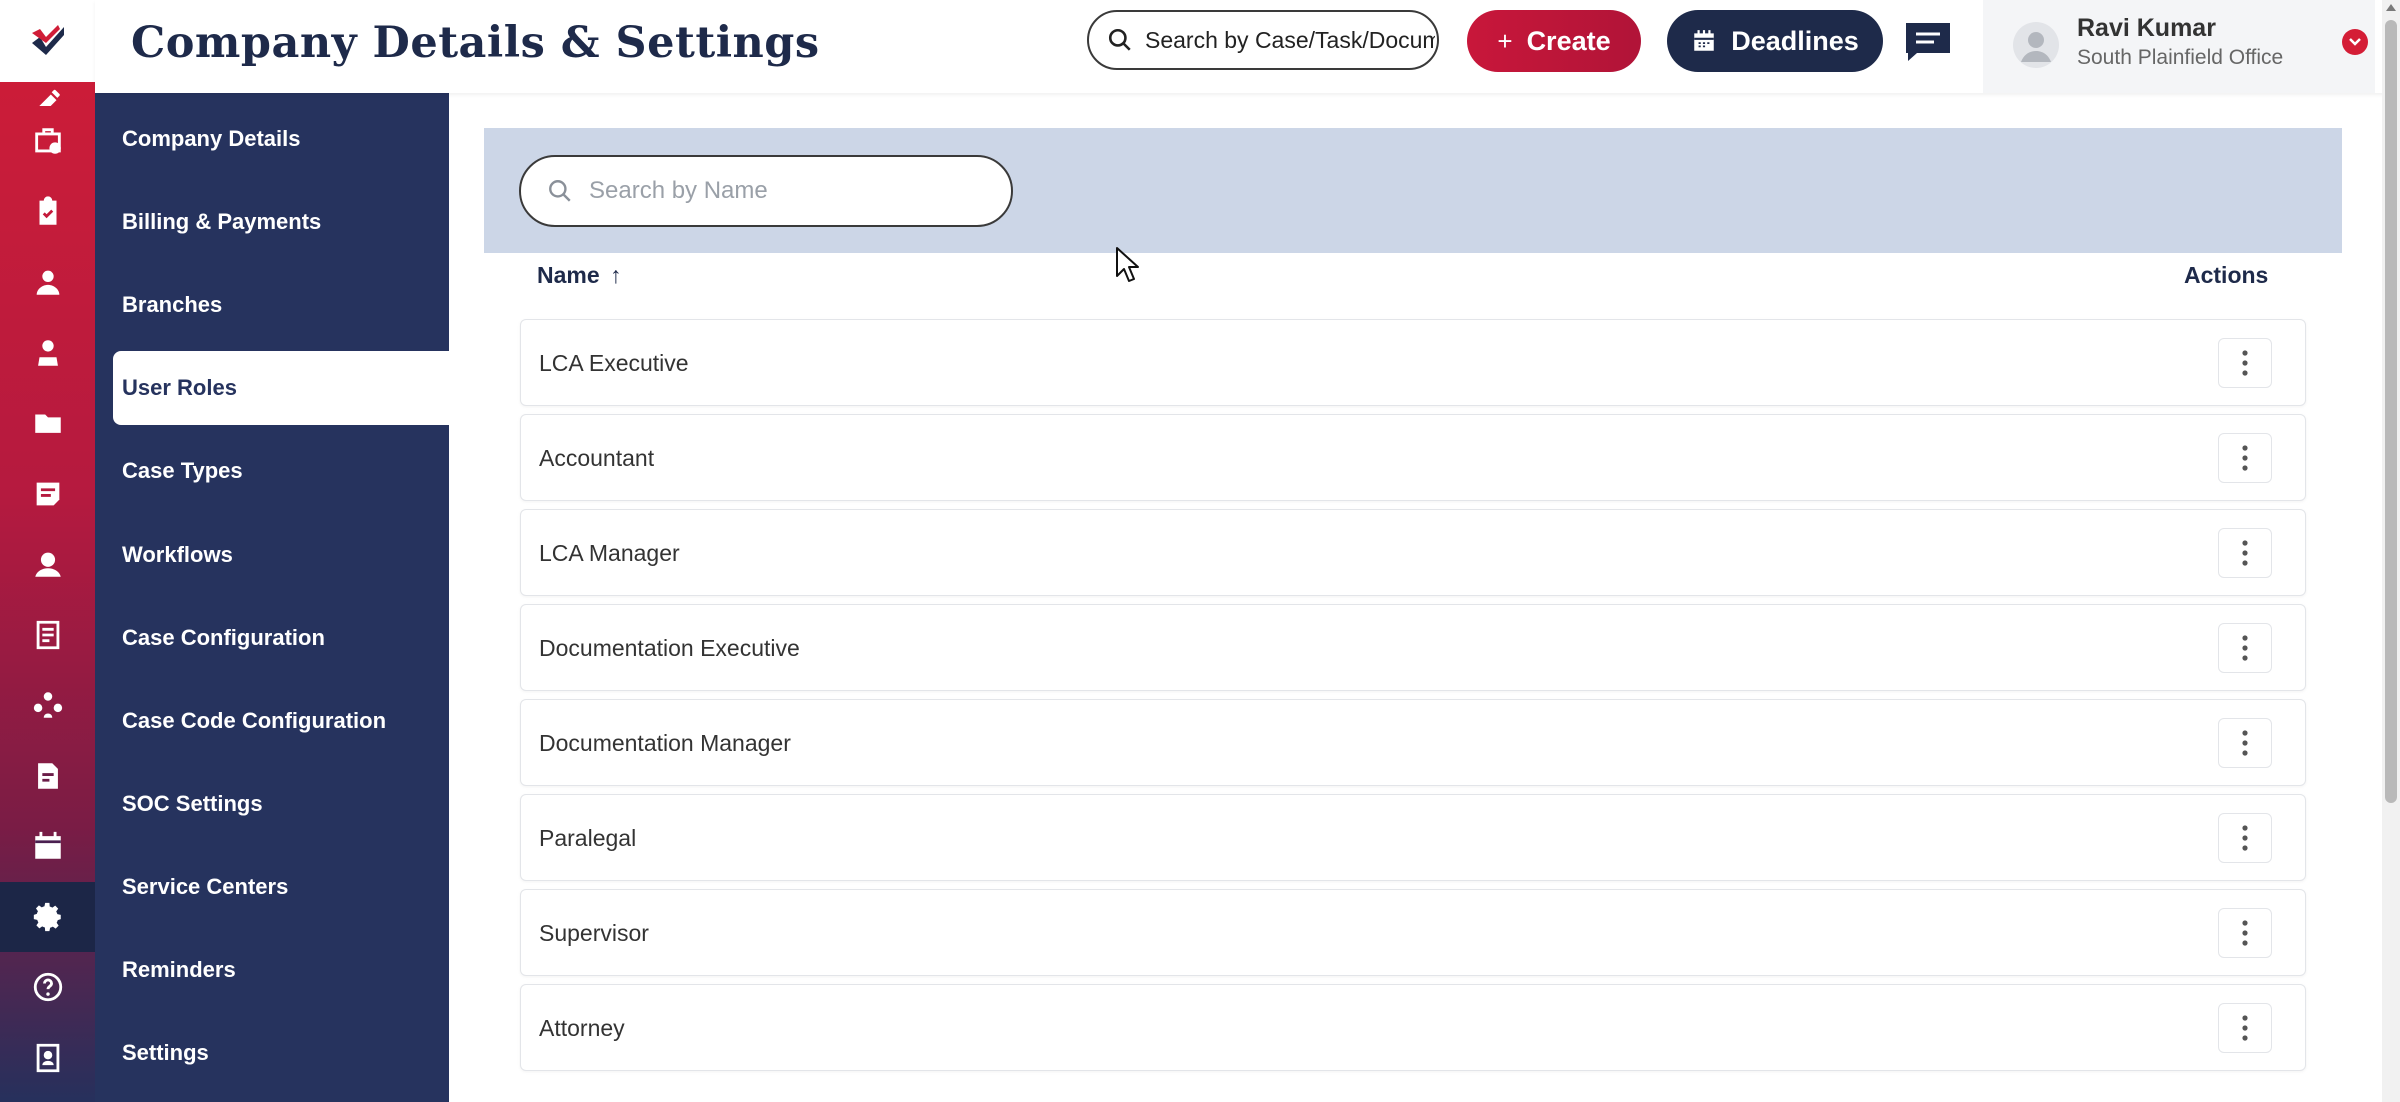  I want to click on folder-icon, so click(47, 424).